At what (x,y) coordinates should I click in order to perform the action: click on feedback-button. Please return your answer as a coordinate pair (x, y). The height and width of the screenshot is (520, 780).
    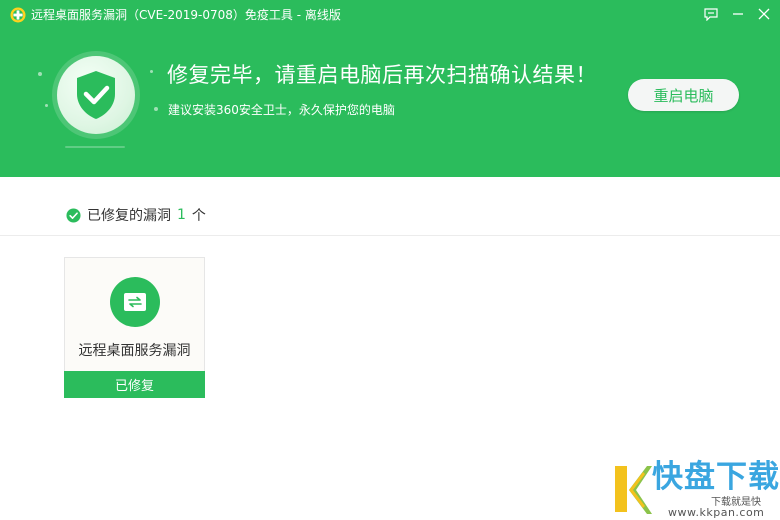
    Looking at the image, I should click on (711, 14).